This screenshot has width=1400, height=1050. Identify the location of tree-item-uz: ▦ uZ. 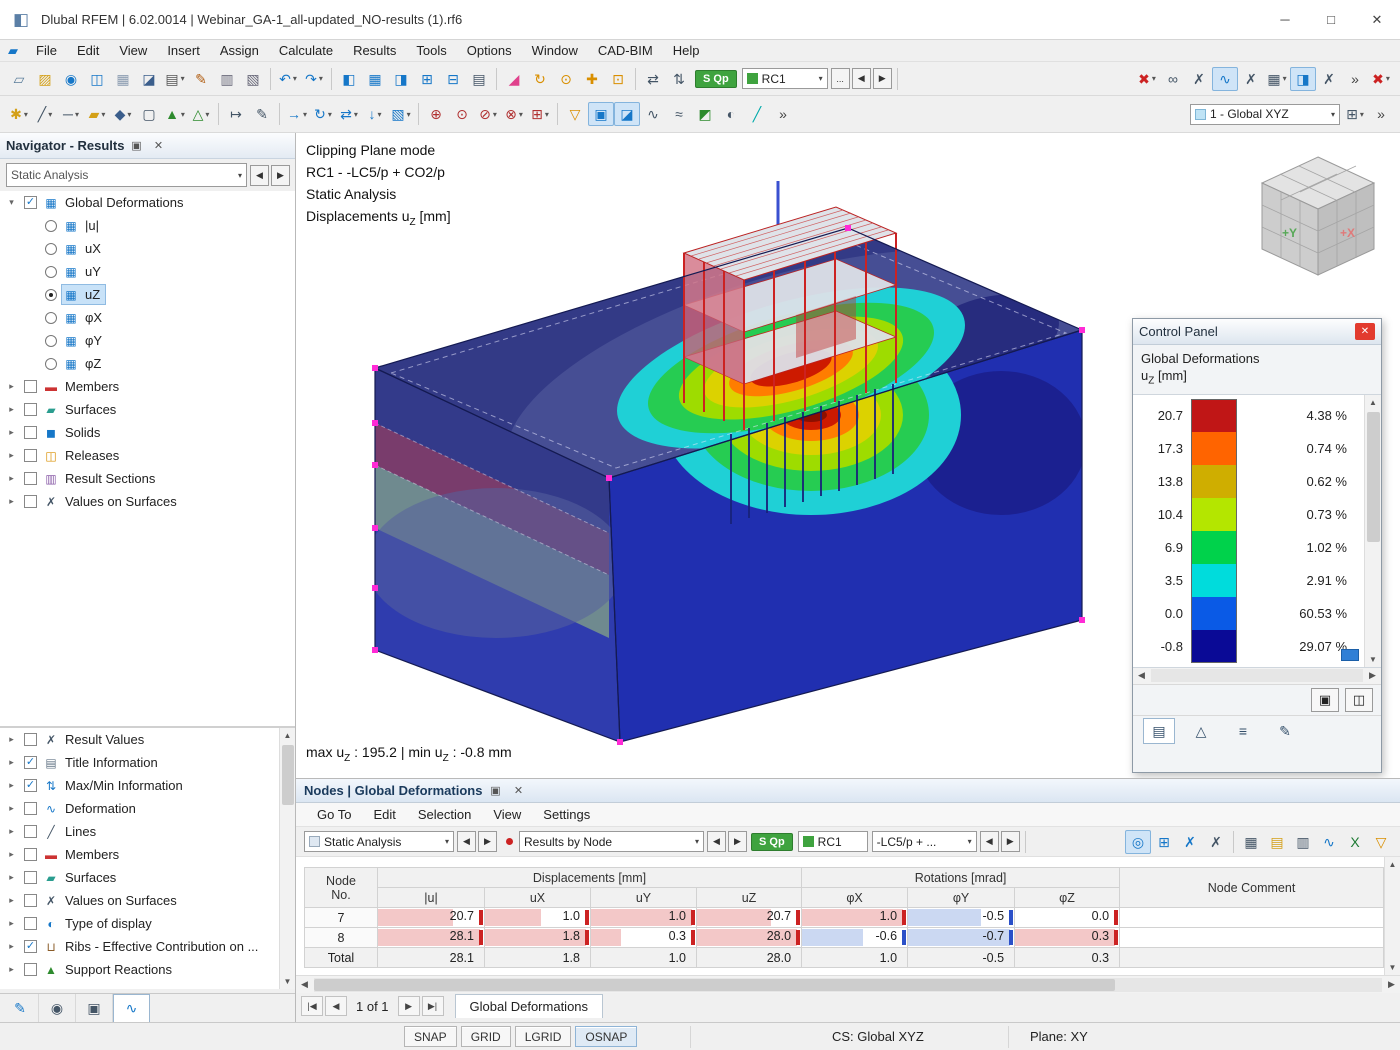
(147, 294).